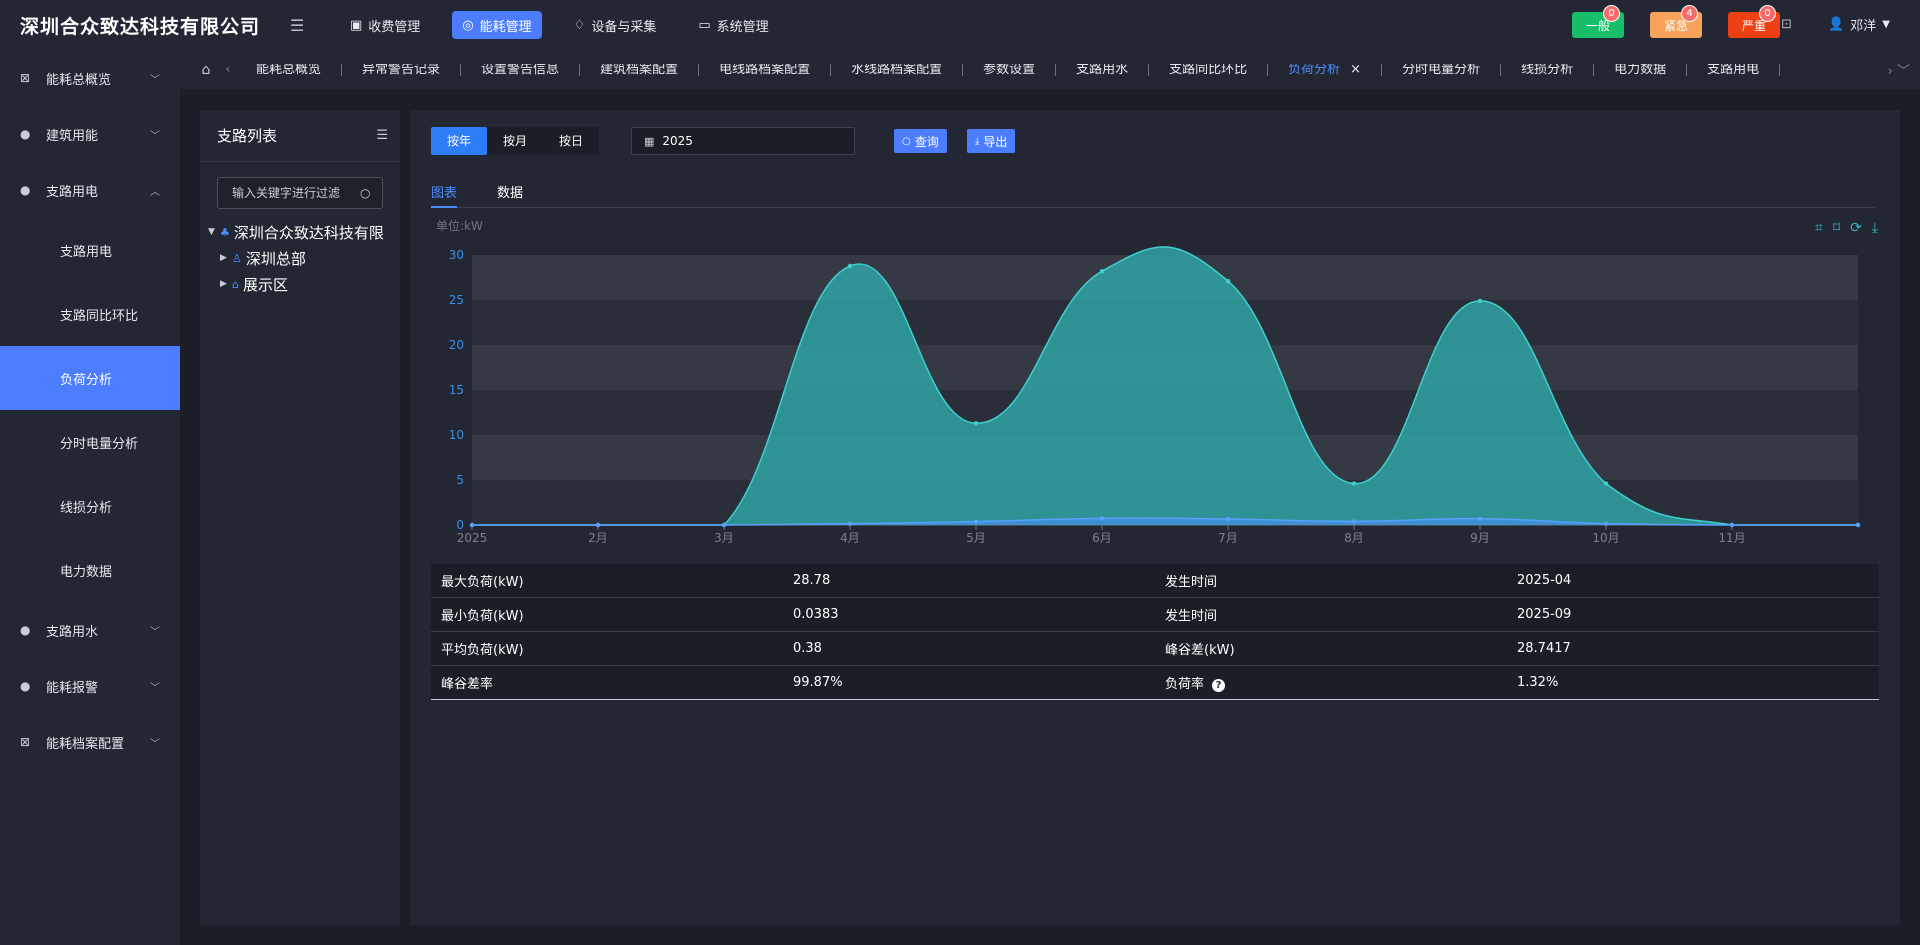 The width and height of the screenshot is (1920, 945). Describe the element at coordinates (1698, 682) in the screenshot. I see `stats-value: 1.32%` at that location.